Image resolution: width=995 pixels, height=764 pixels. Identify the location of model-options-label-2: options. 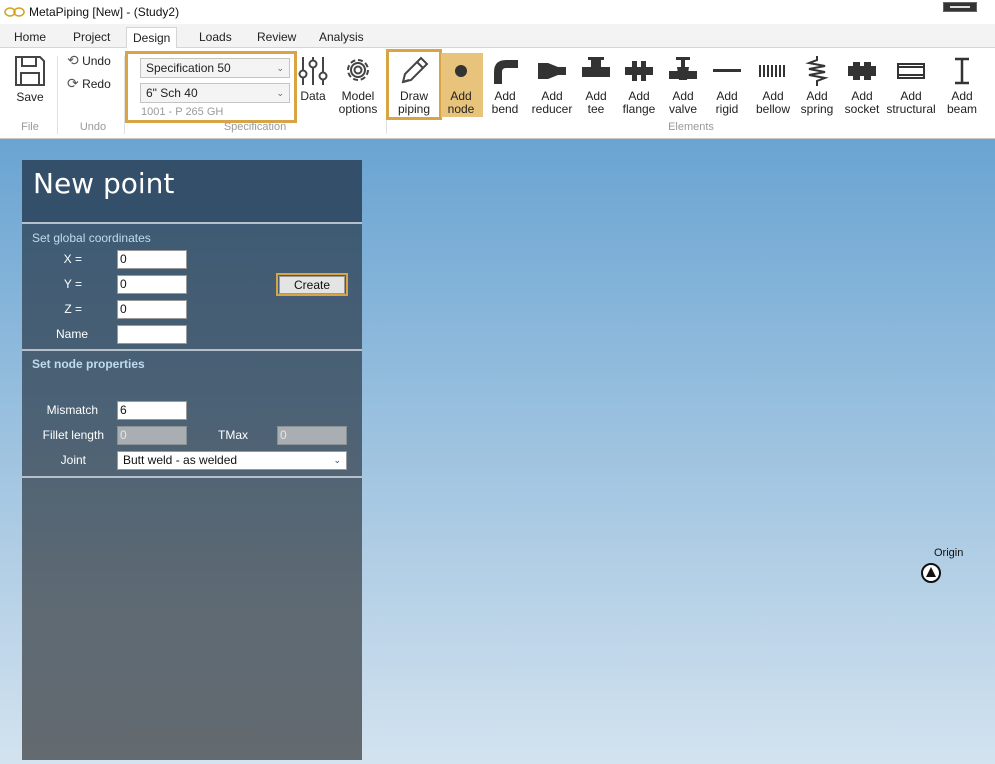
(358, 109).